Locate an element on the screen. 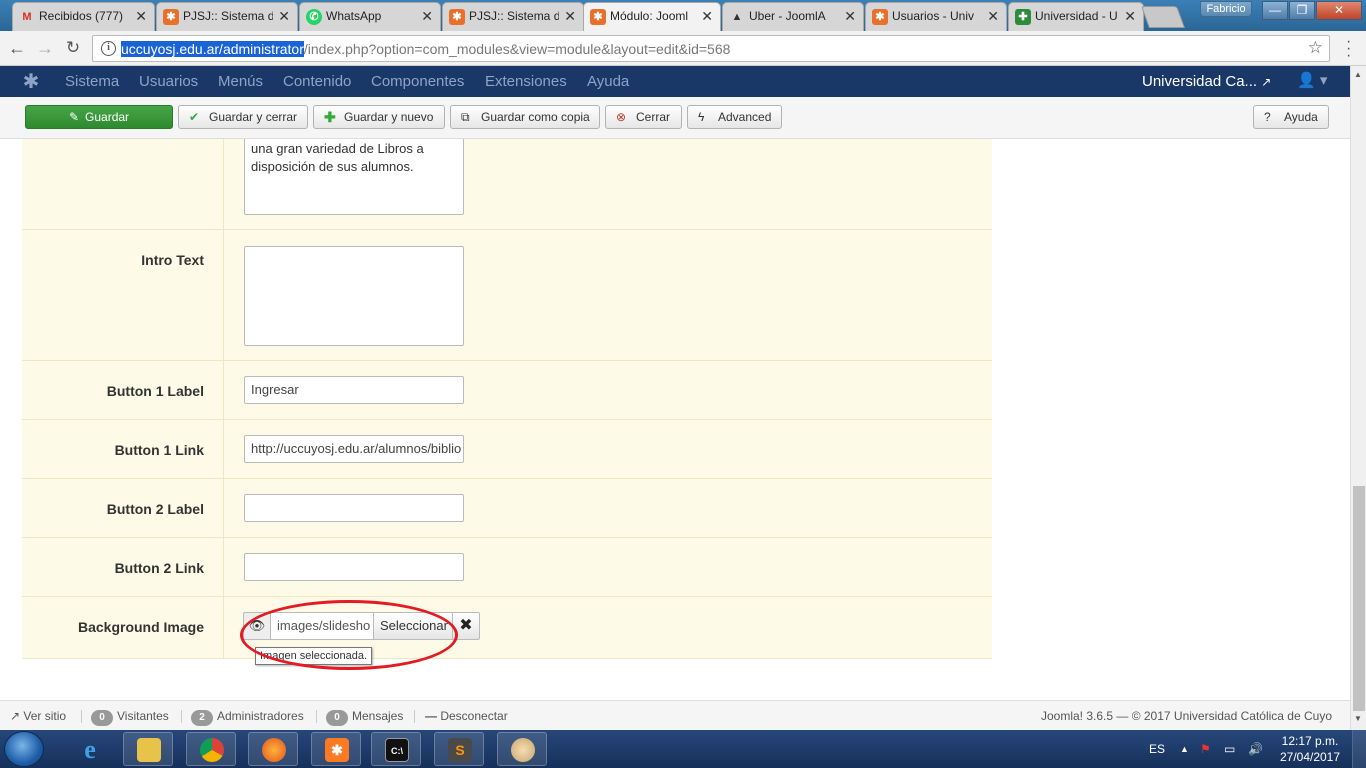 This screenshot has height=768, width=1366. help-label: Ayuda is located at coordinates (1301, 117).